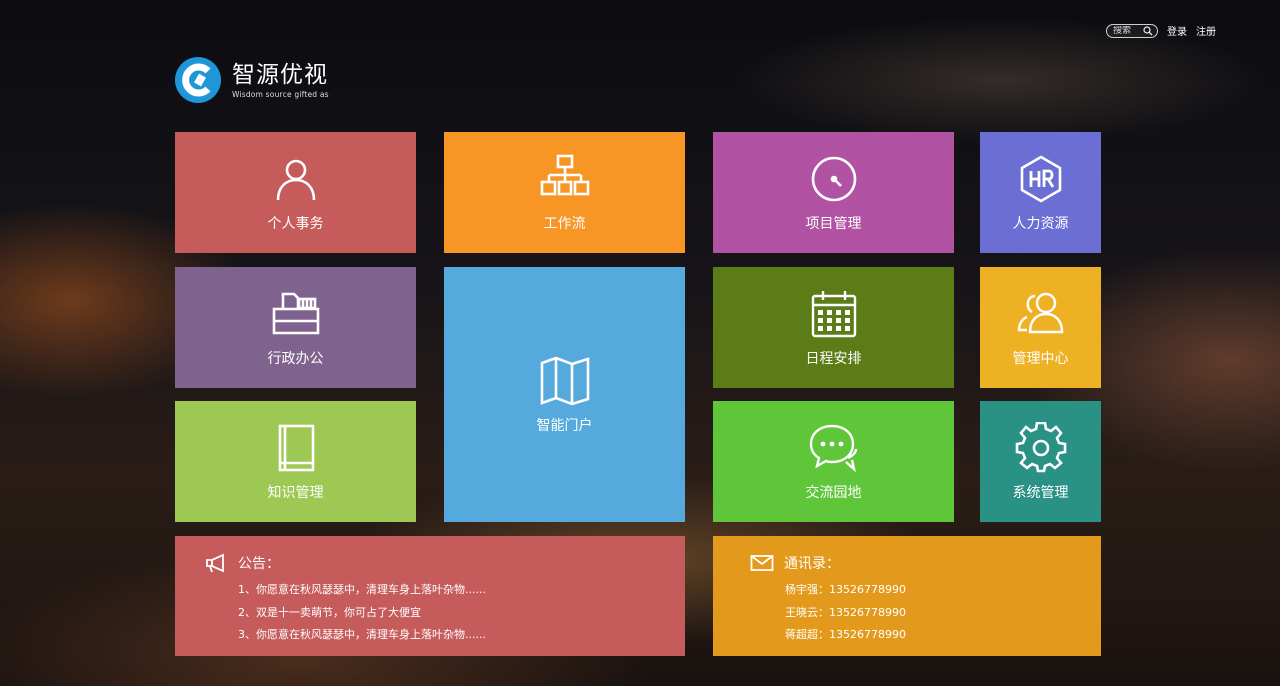  I want to click on contact-item: 蒋超超：13526778990, so click(943, 635).